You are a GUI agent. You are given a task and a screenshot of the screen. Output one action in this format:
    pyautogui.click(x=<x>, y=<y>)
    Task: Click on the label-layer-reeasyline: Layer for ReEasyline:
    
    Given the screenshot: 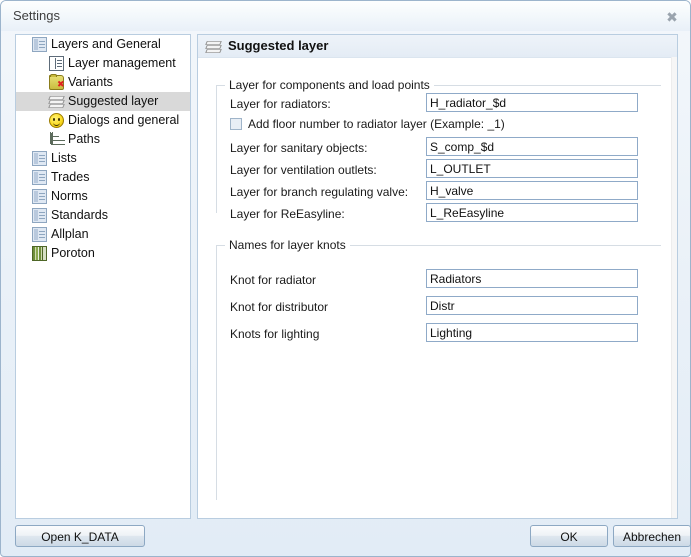 What is the action you would take?
    pyautogui.click(x=287, y=214)
    